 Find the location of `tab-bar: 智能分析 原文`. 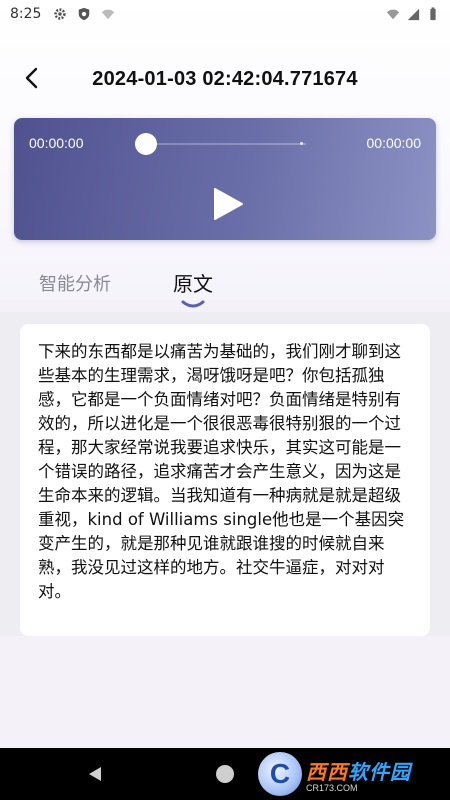

tab-bar: 智能分析 原文 is located at coordinates (225, 286).